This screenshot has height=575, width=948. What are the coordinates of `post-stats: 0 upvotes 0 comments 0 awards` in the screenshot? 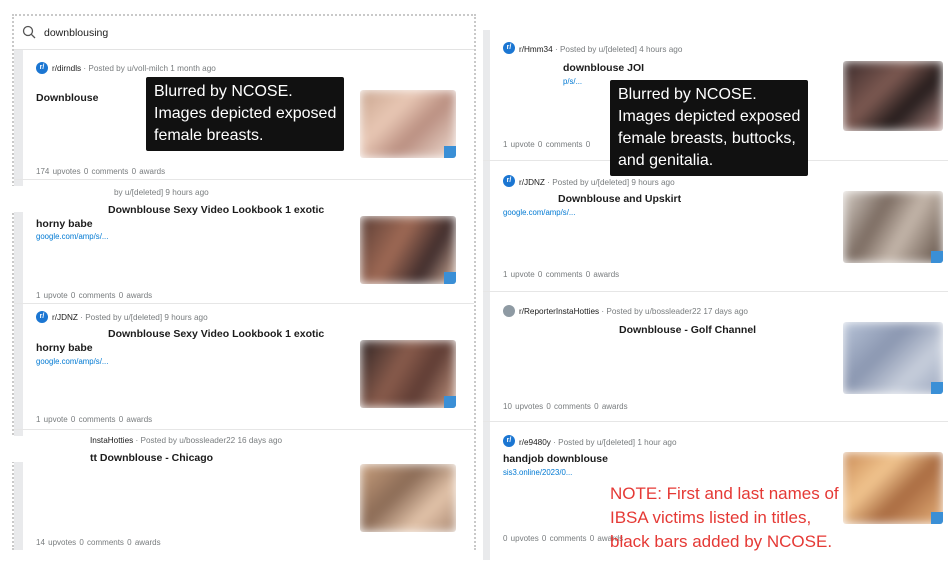 It's located at (563, 538).